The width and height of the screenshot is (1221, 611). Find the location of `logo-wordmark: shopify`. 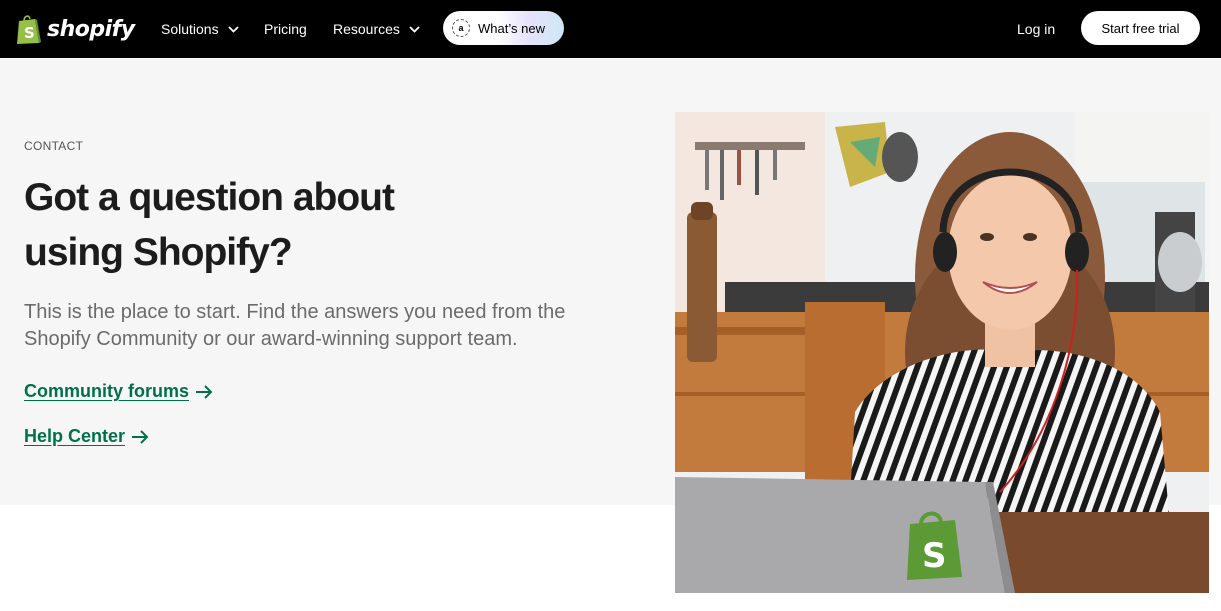

logo-wordmark: shopify is located at coordinates (91, 29).